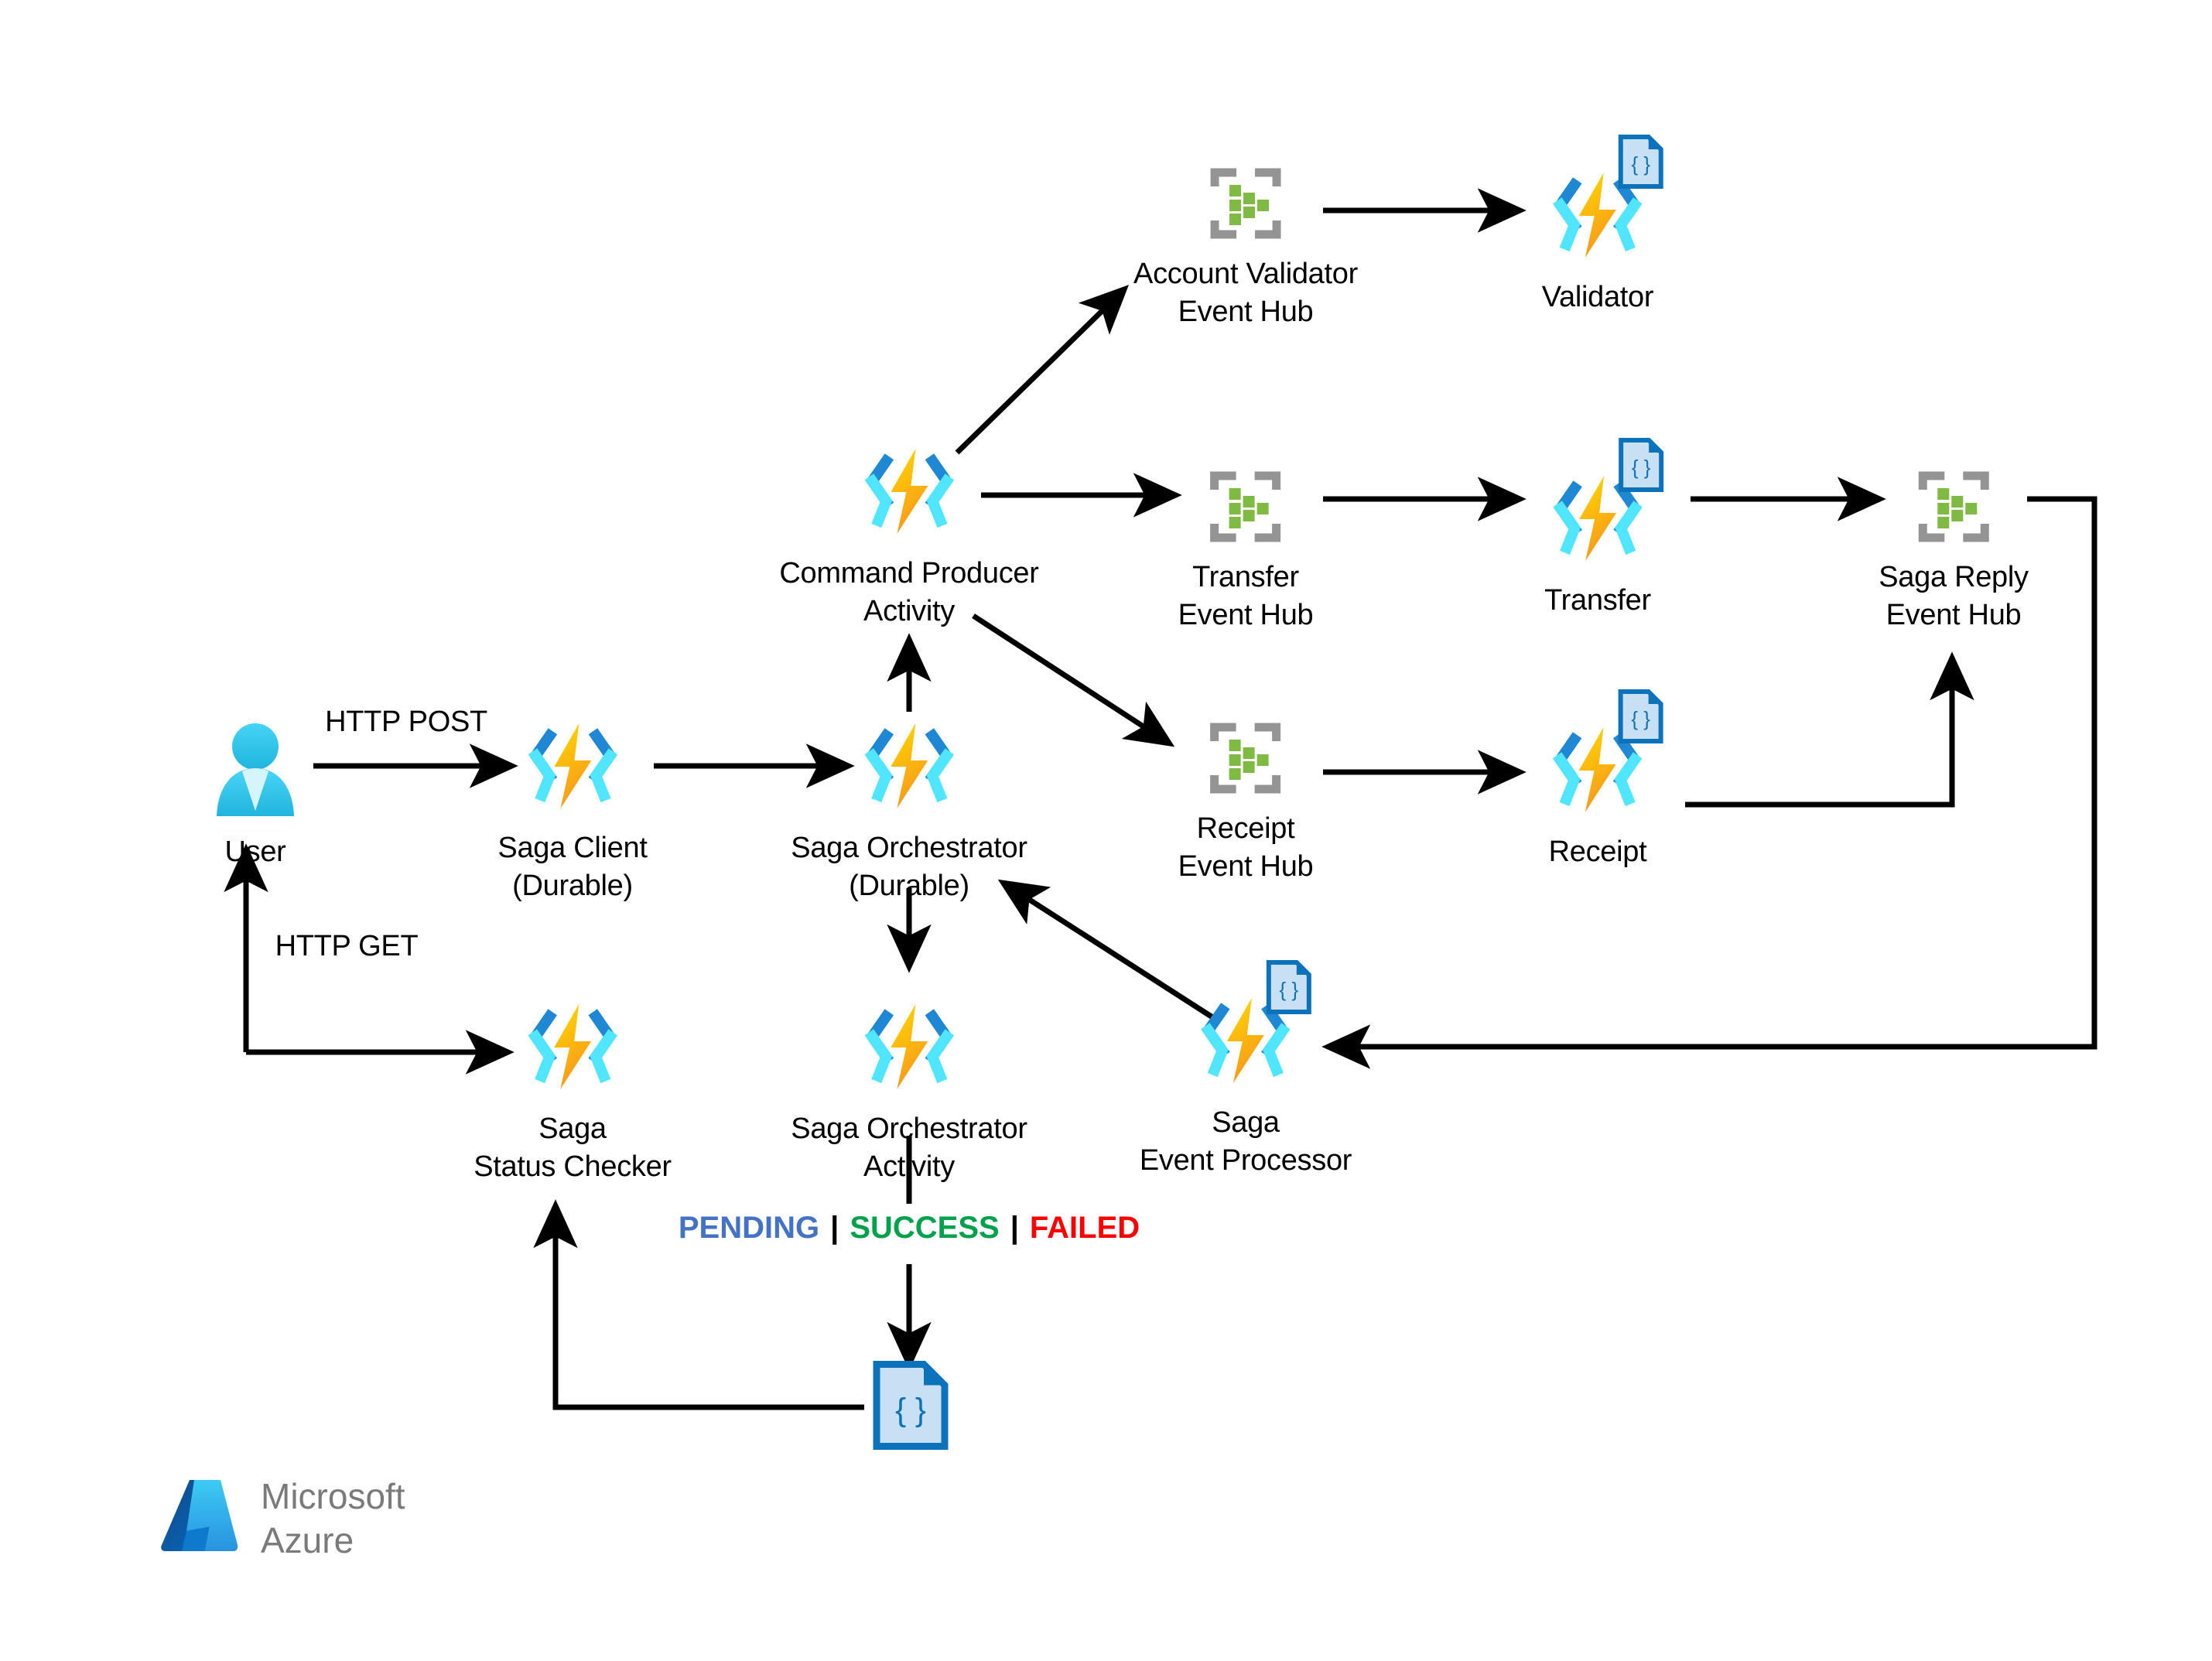 The image size is (2212, 1661). Describe the element at coordinates (406, 722) in the screenshot. I see `edge-label-http-post: HTTP POST` at that location.